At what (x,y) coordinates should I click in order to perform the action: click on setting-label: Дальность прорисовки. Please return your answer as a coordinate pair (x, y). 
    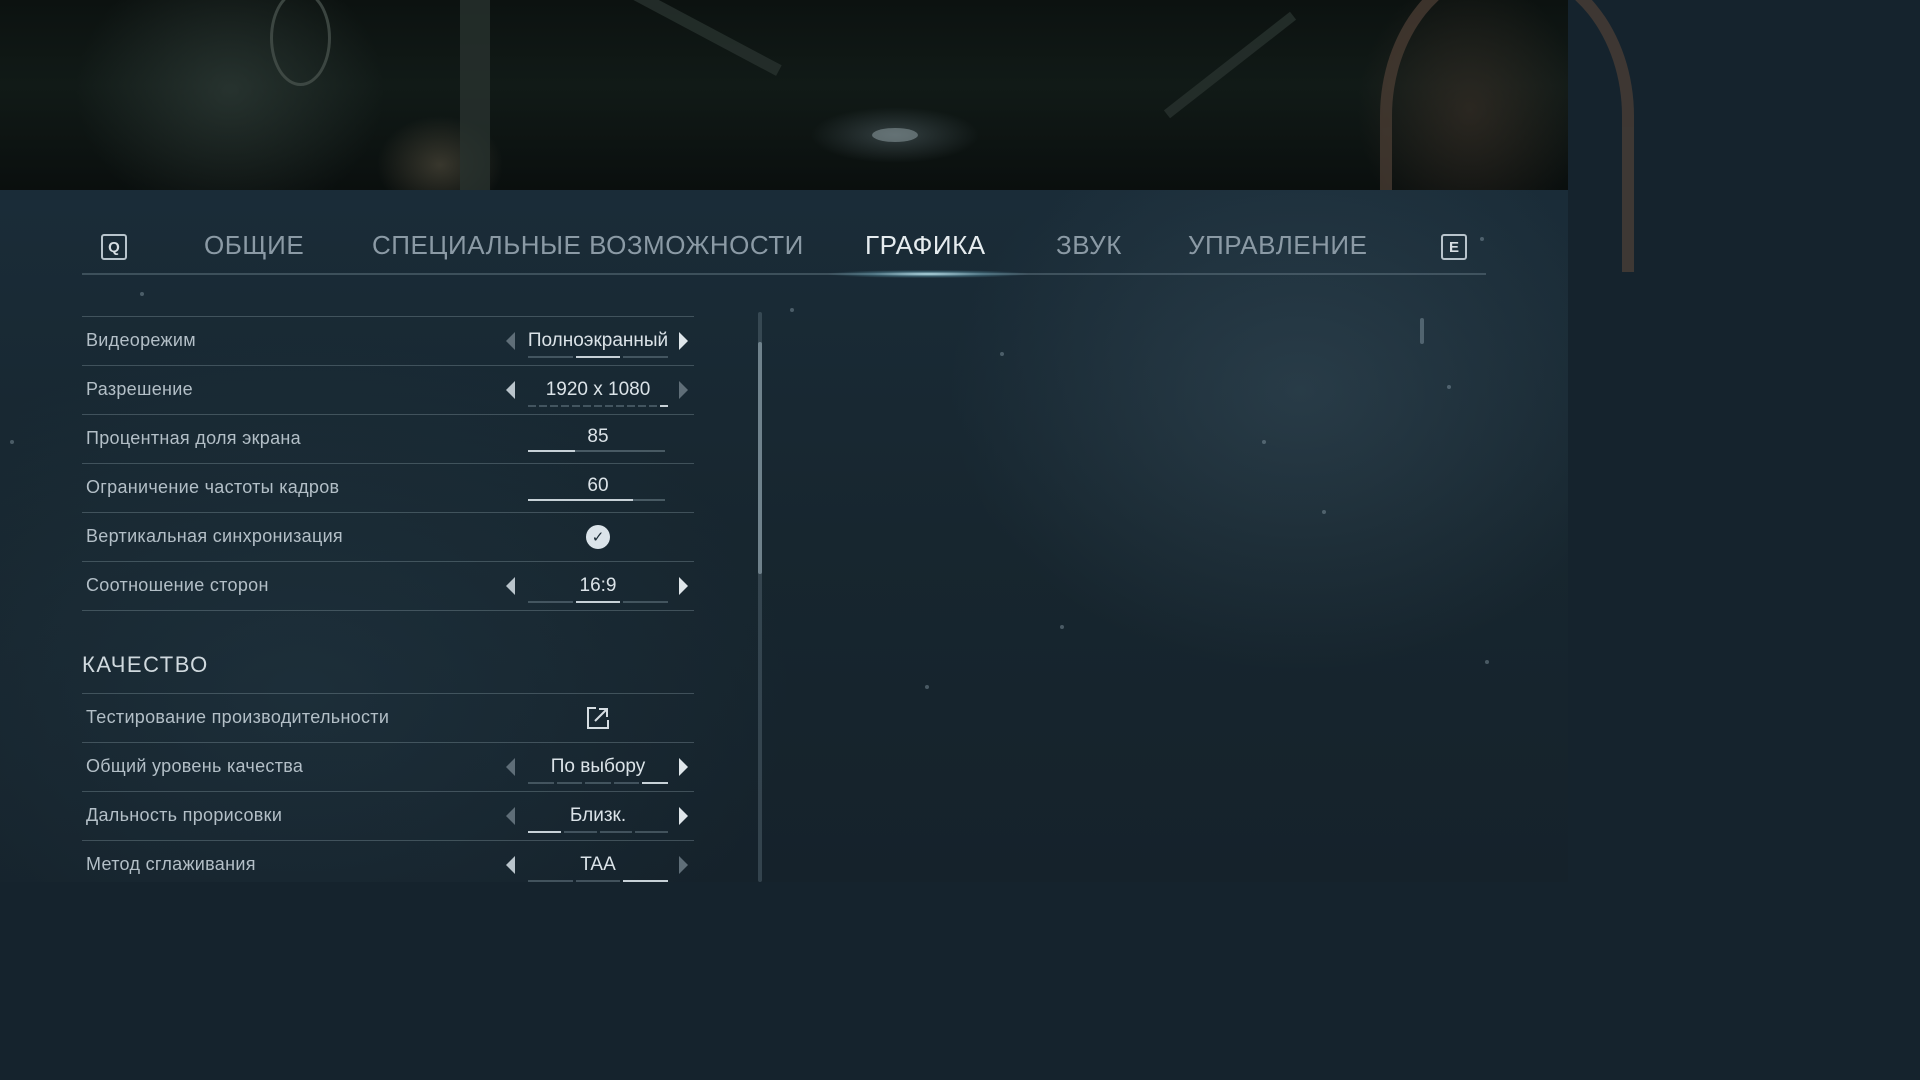
    Looking at the image, I should click on (184, 815).